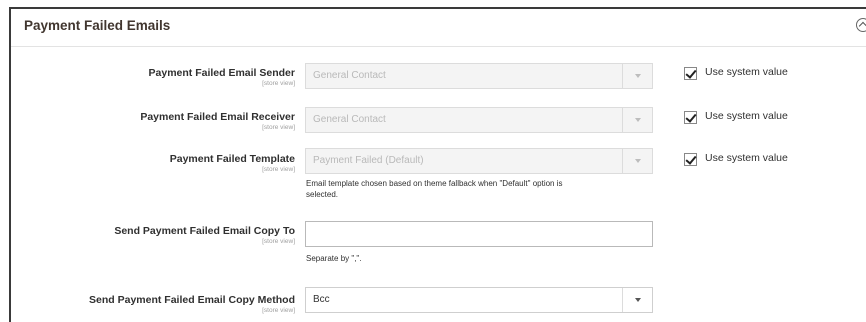  What do you see at coordinates (479, 76) in the screenshot?
I see `email-sender-select: General Contact` at bounding box center [479, 76].